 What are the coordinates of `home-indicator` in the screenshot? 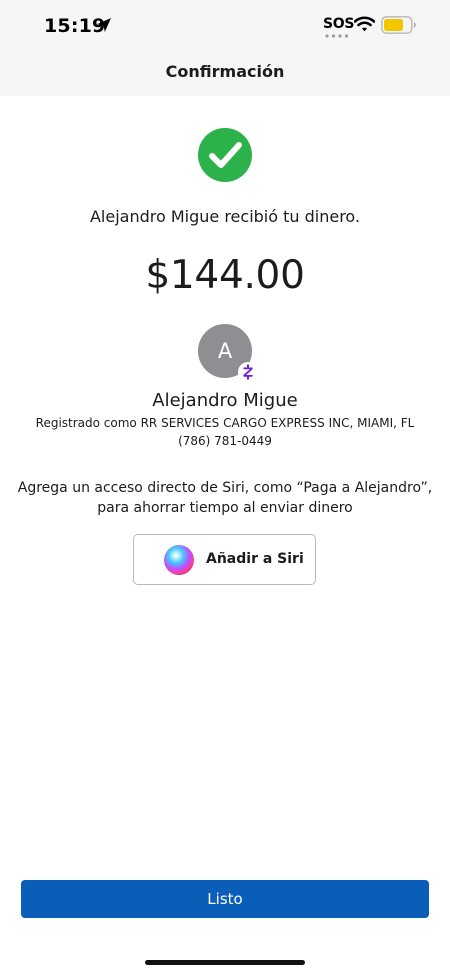 It's located at (225, 962).